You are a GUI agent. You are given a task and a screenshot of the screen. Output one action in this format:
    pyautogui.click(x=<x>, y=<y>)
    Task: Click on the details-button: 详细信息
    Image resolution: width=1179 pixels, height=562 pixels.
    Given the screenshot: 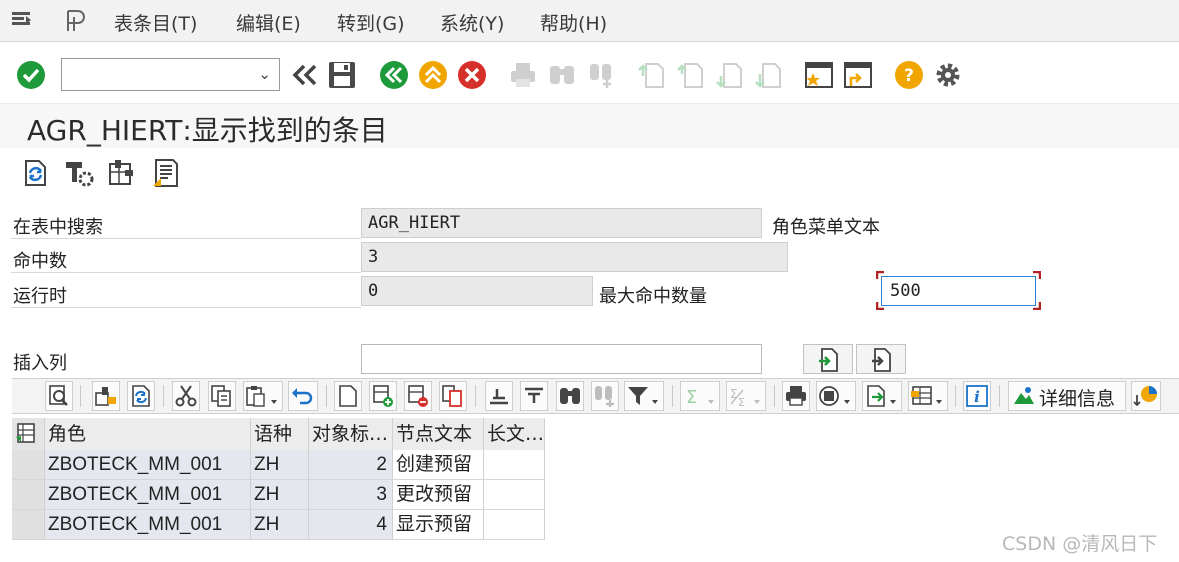 What is the action you would take?
    pyautogui.click(x=1067, y=396)
    